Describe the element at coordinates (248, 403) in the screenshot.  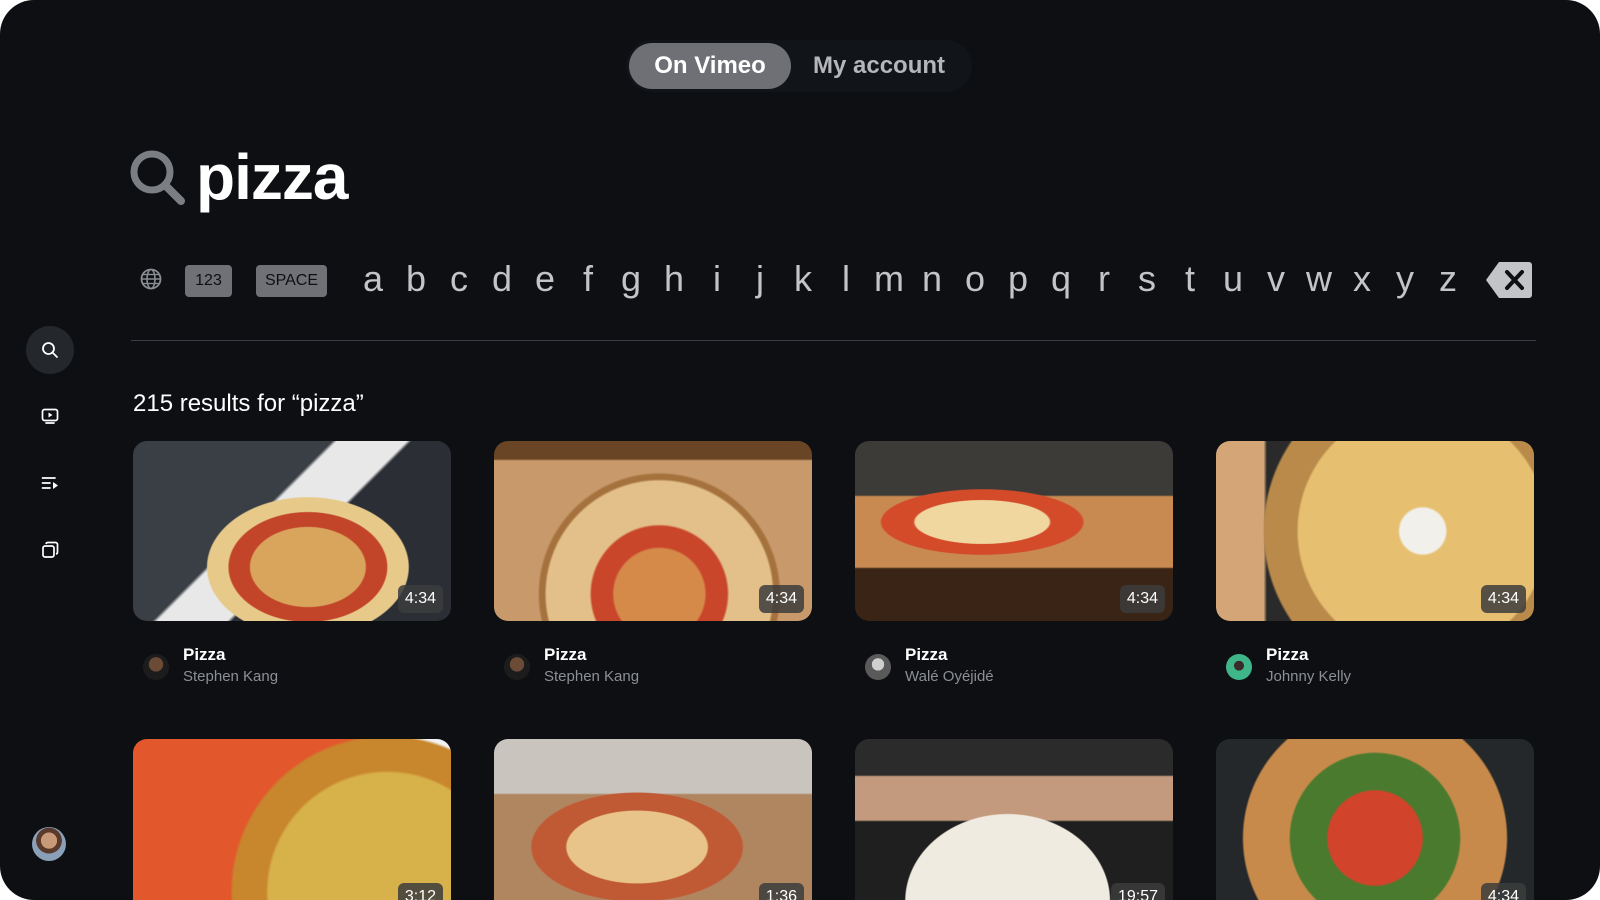
I see `results-heading: 215 results for “pizza”` at that location.